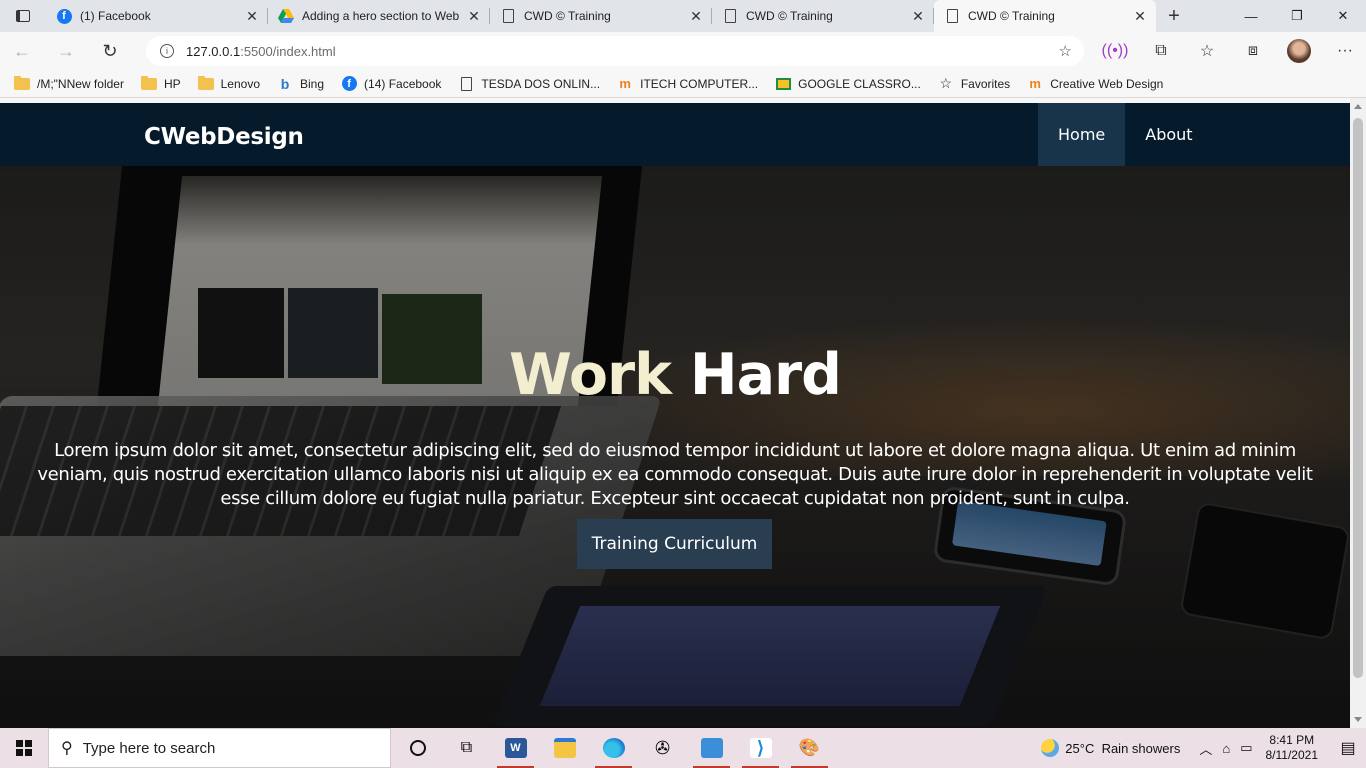 This screenshot has width=1366, height=768. I want to click on nav-link-home: Home, so click(1082, 134).